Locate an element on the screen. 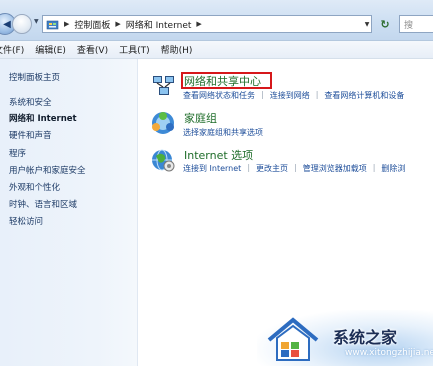 This screenshot has height=366, width=433. back-arrow-icon: ◀ is located at coordinates (7, 24).